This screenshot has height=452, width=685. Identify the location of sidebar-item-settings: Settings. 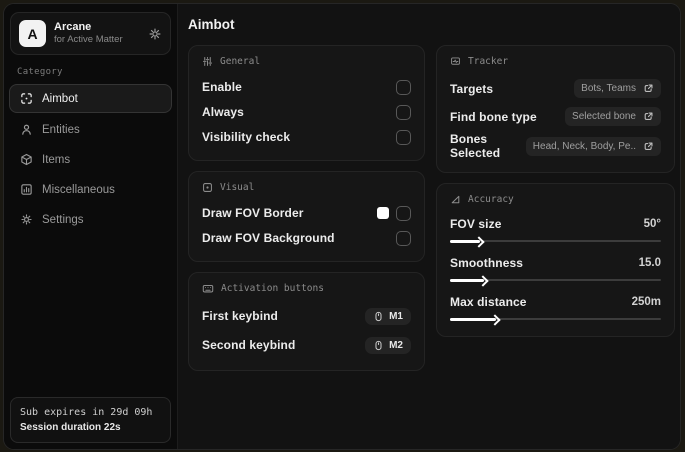
(90, 219).